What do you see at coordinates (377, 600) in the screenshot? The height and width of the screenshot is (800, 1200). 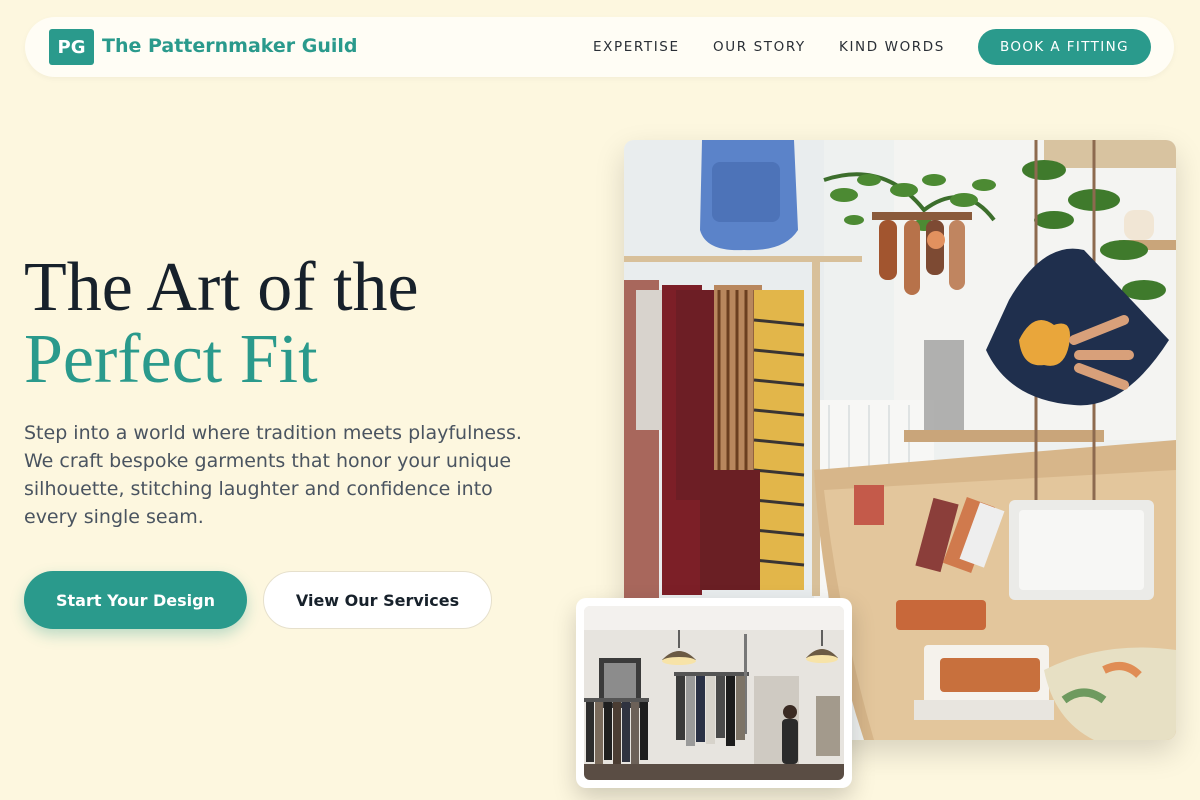 I see `view-services-button: View Our Services` at bounding box center [377, 600].